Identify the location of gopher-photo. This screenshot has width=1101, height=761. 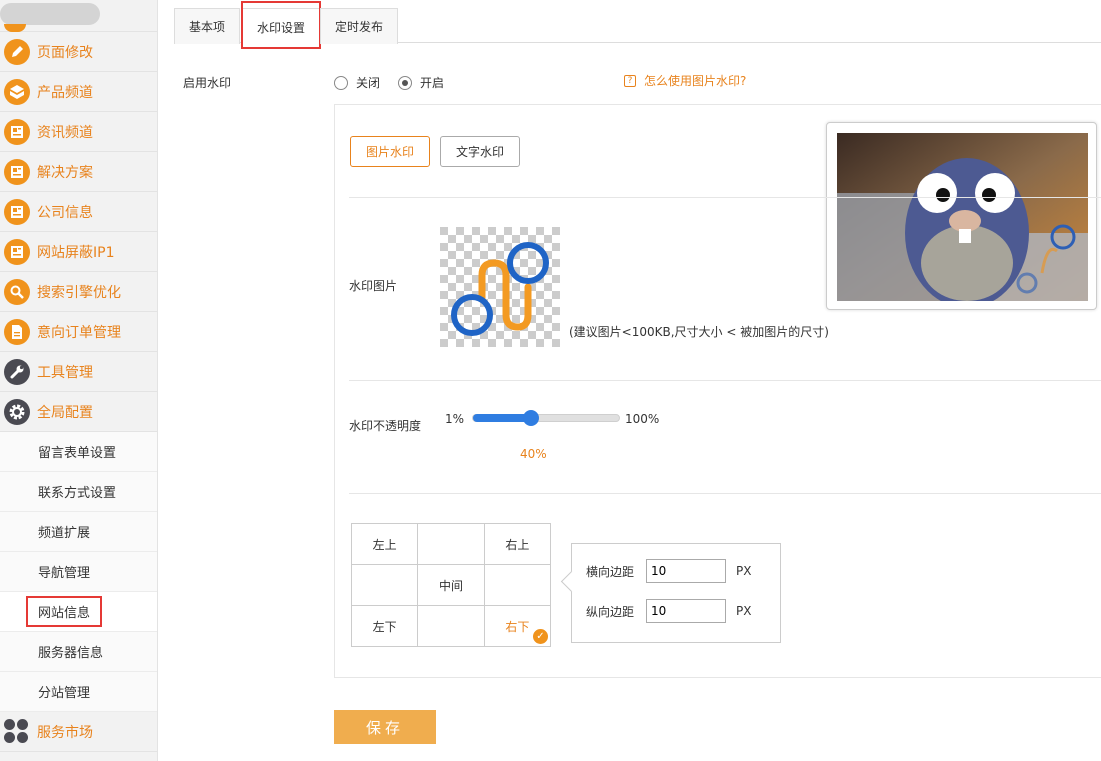
(962, 217).